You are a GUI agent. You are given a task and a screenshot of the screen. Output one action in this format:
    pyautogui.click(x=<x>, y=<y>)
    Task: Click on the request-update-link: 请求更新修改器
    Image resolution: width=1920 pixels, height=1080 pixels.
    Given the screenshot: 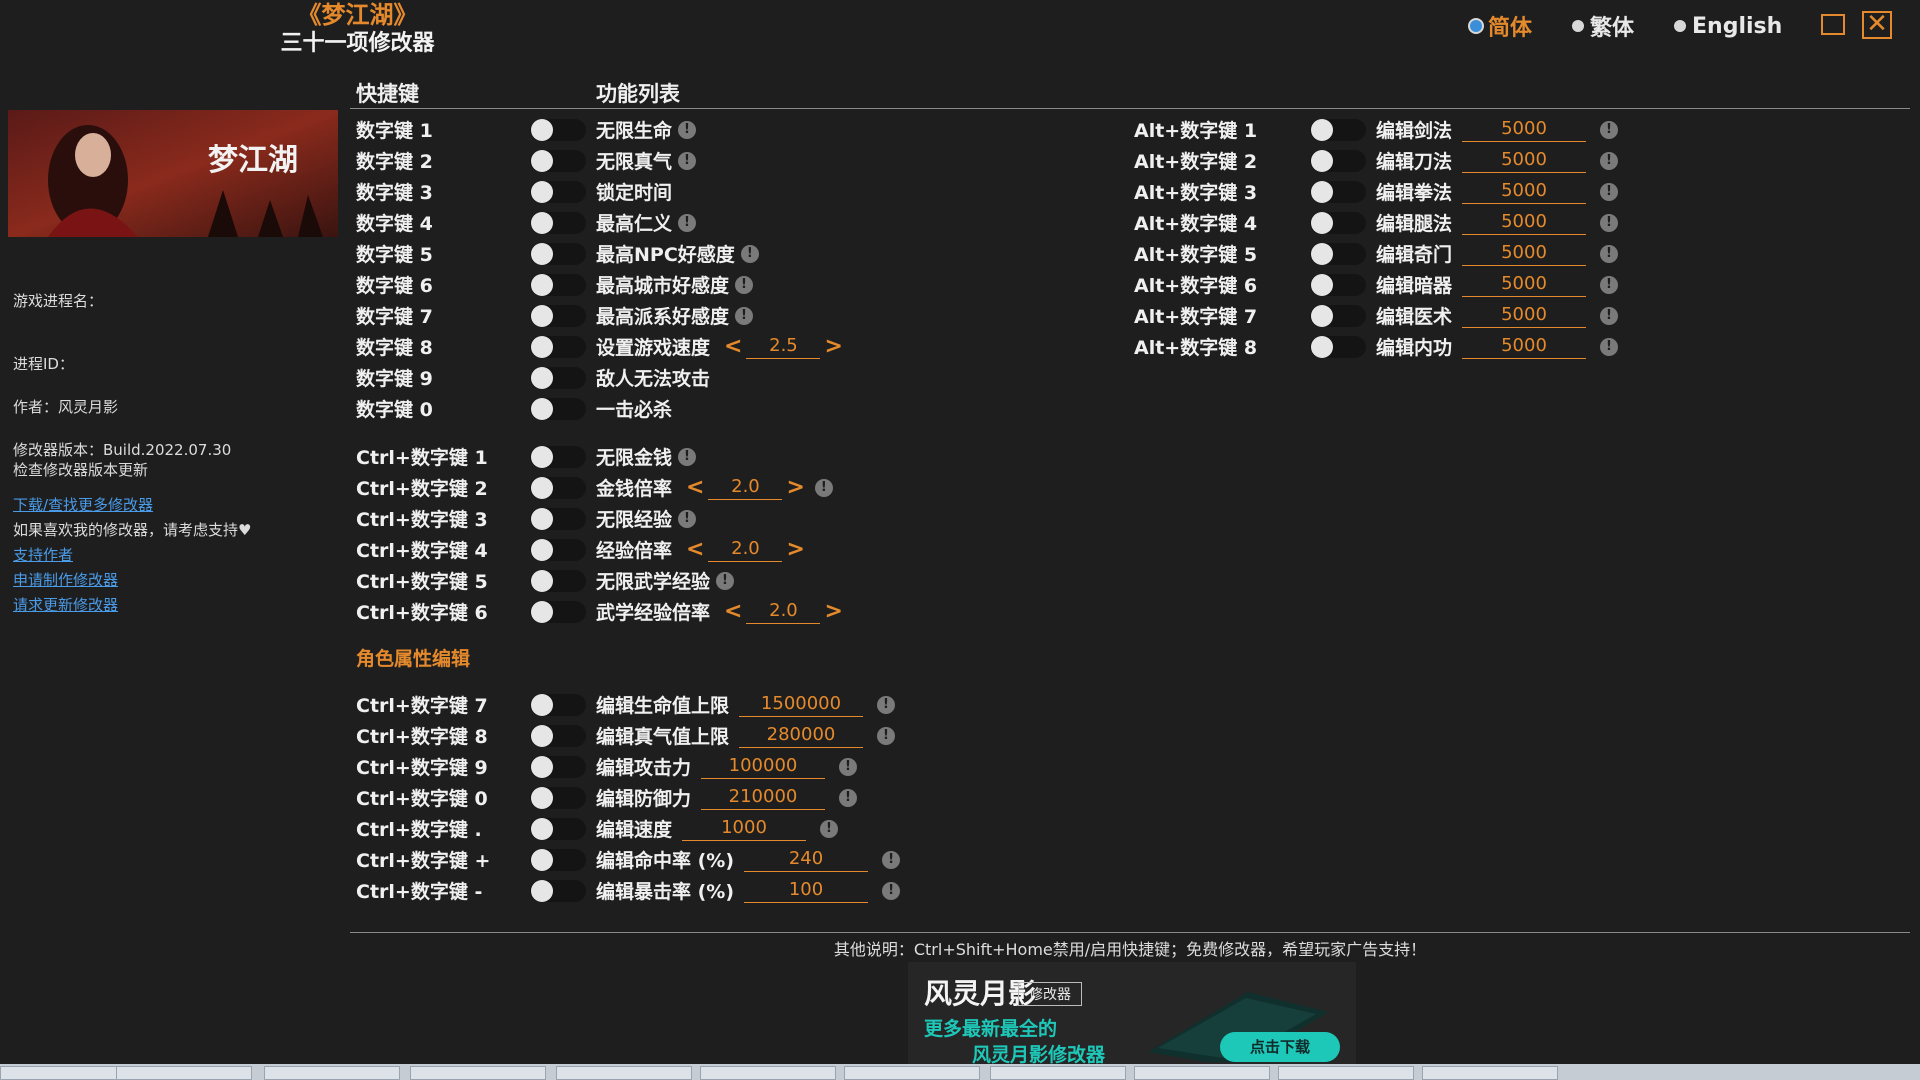 What is the action you would take?
    pyautogui.click(x=65, y=604)
    